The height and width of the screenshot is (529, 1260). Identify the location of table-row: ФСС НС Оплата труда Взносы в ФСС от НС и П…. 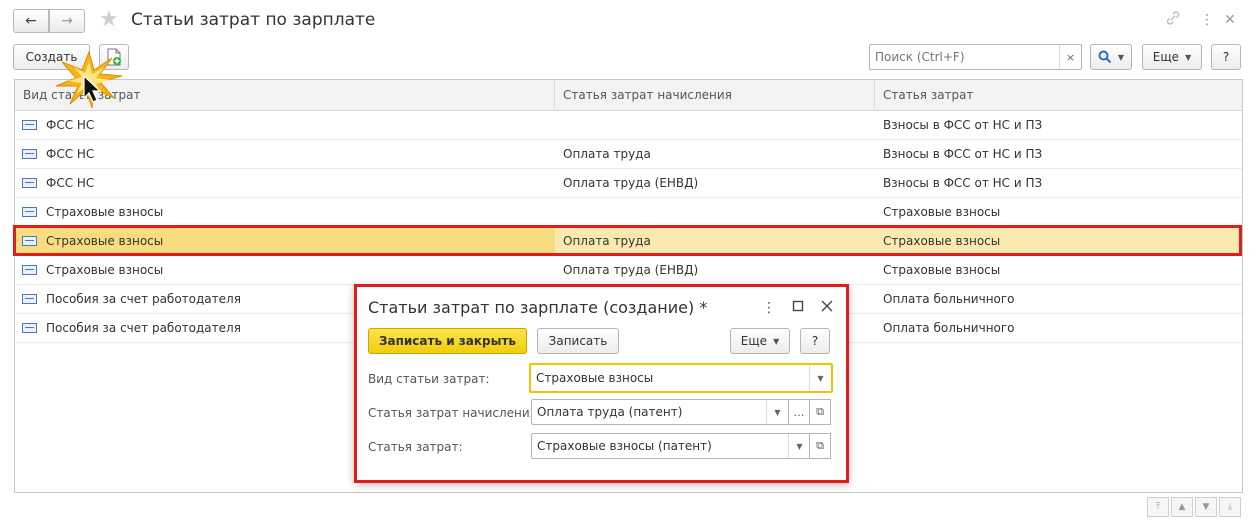
(628, 154).